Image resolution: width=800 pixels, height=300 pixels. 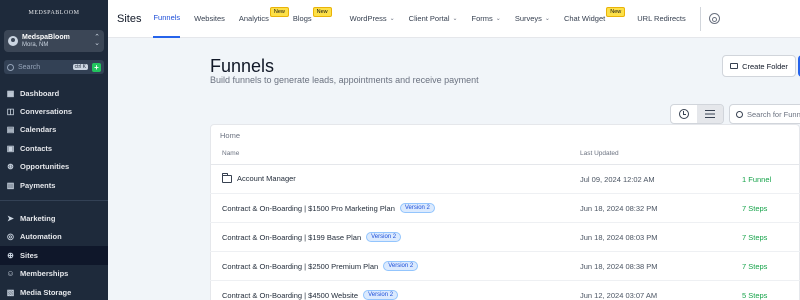 I want to click on breadcrumb: Home, so click(x=230, y=135).